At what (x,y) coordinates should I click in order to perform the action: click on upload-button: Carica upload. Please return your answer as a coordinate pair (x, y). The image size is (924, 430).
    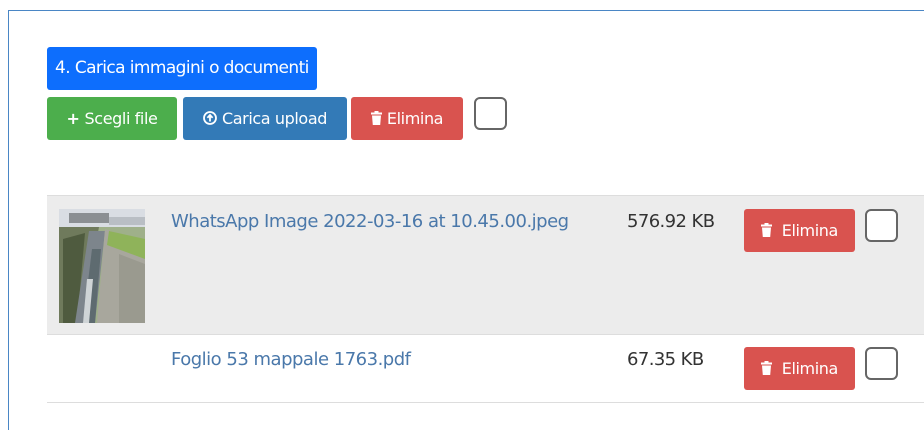
    Looking at the image, I should click on (265, 118).